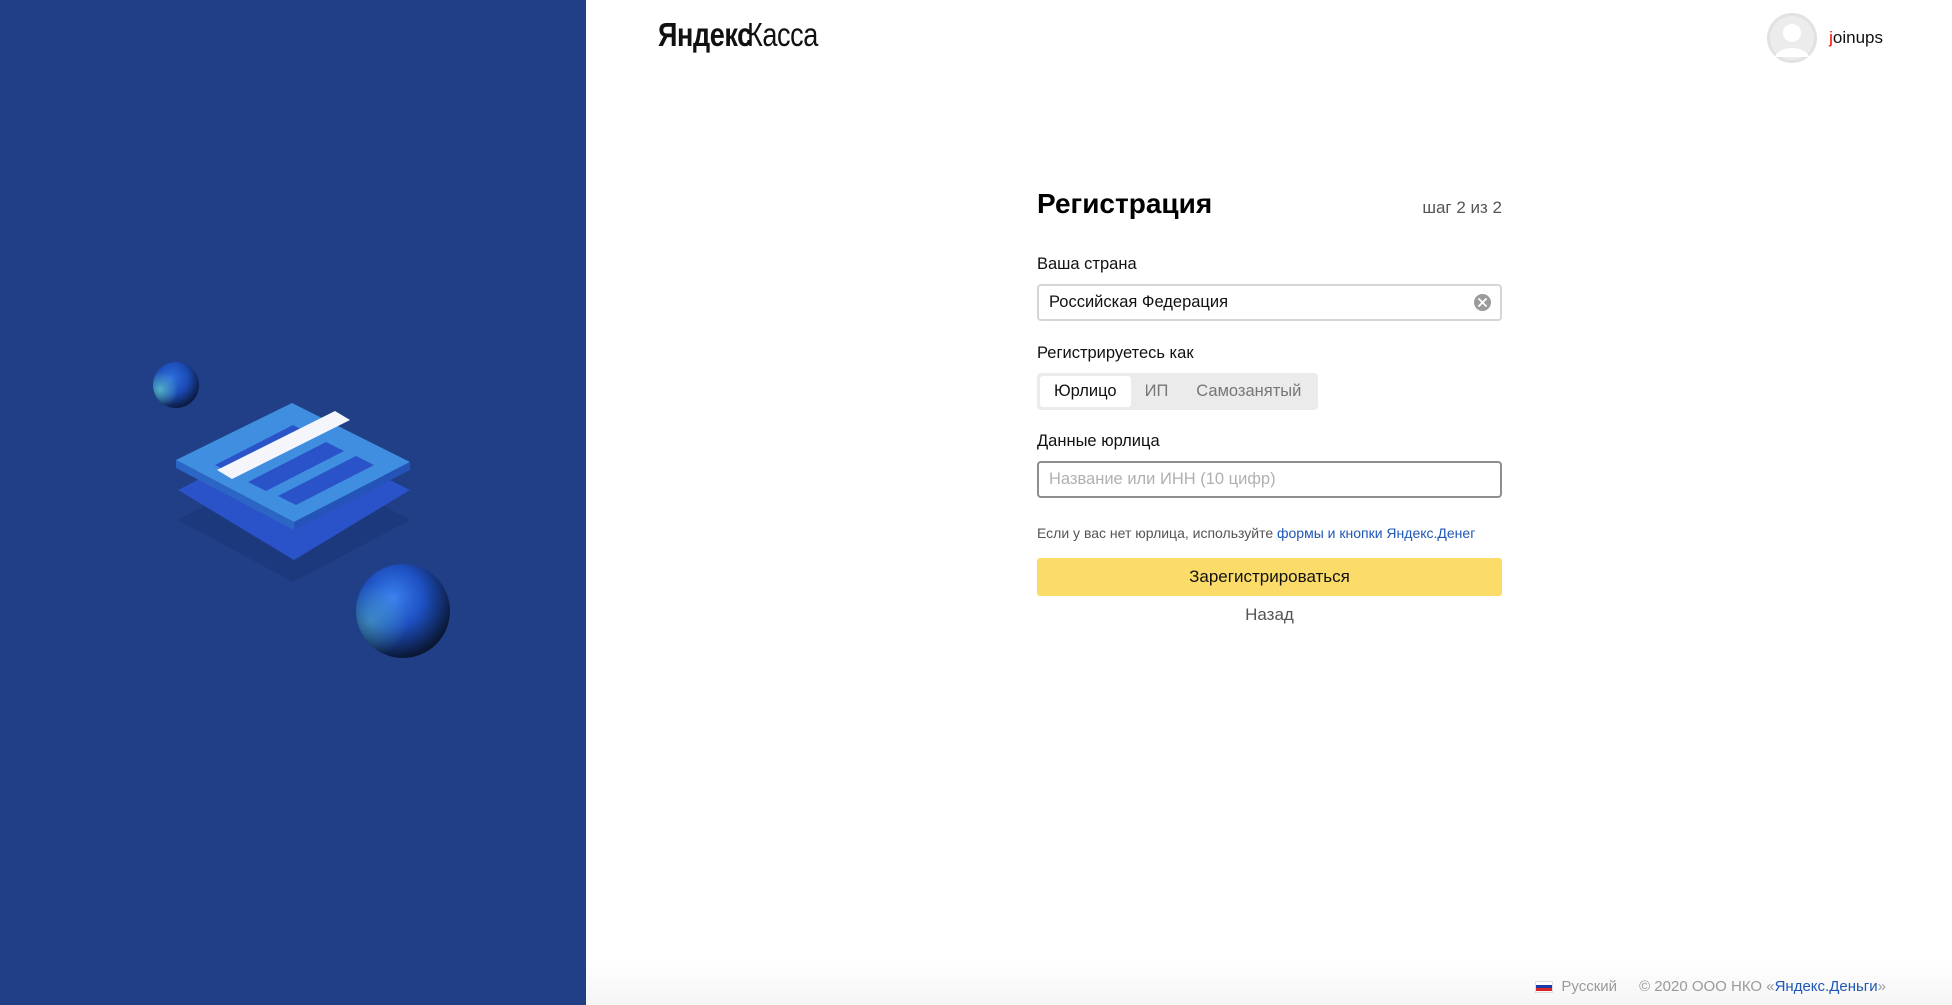 This screenshot has width=1952, height=1005. What do you see at coordinates (1269, 302) in the screenshot?
I see `country-field: Российская Федерация` at bounding box center [1269, 302].